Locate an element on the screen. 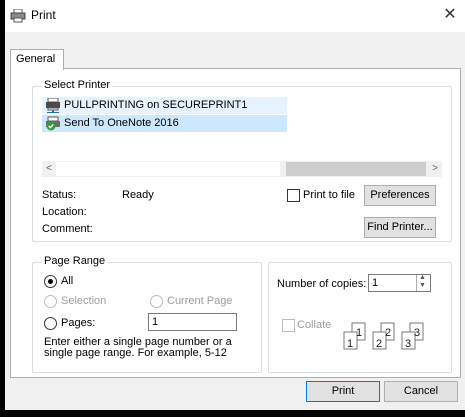 Image resolution: width=465 pixels, height=417 pixels. current-page-label: Current Page is located at coordinates (200, 301).